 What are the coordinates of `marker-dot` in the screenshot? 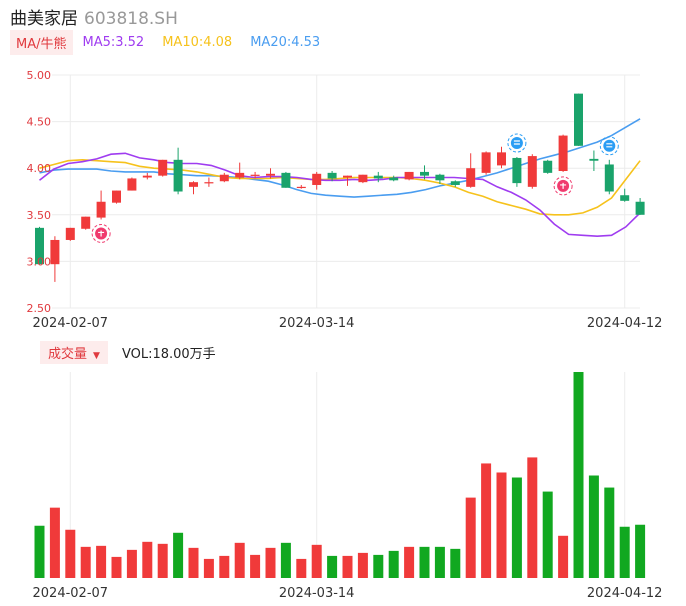 It's located at (609, 145).